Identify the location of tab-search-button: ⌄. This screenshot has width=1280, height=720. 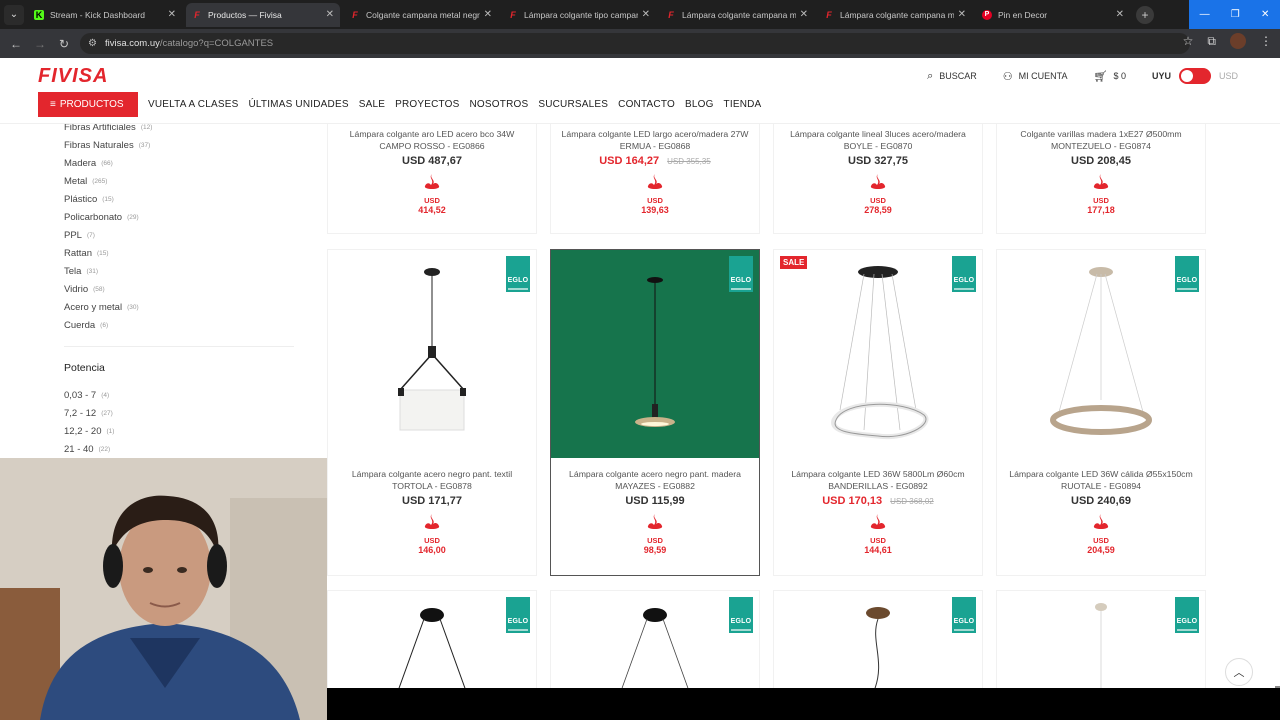
(14, 14).